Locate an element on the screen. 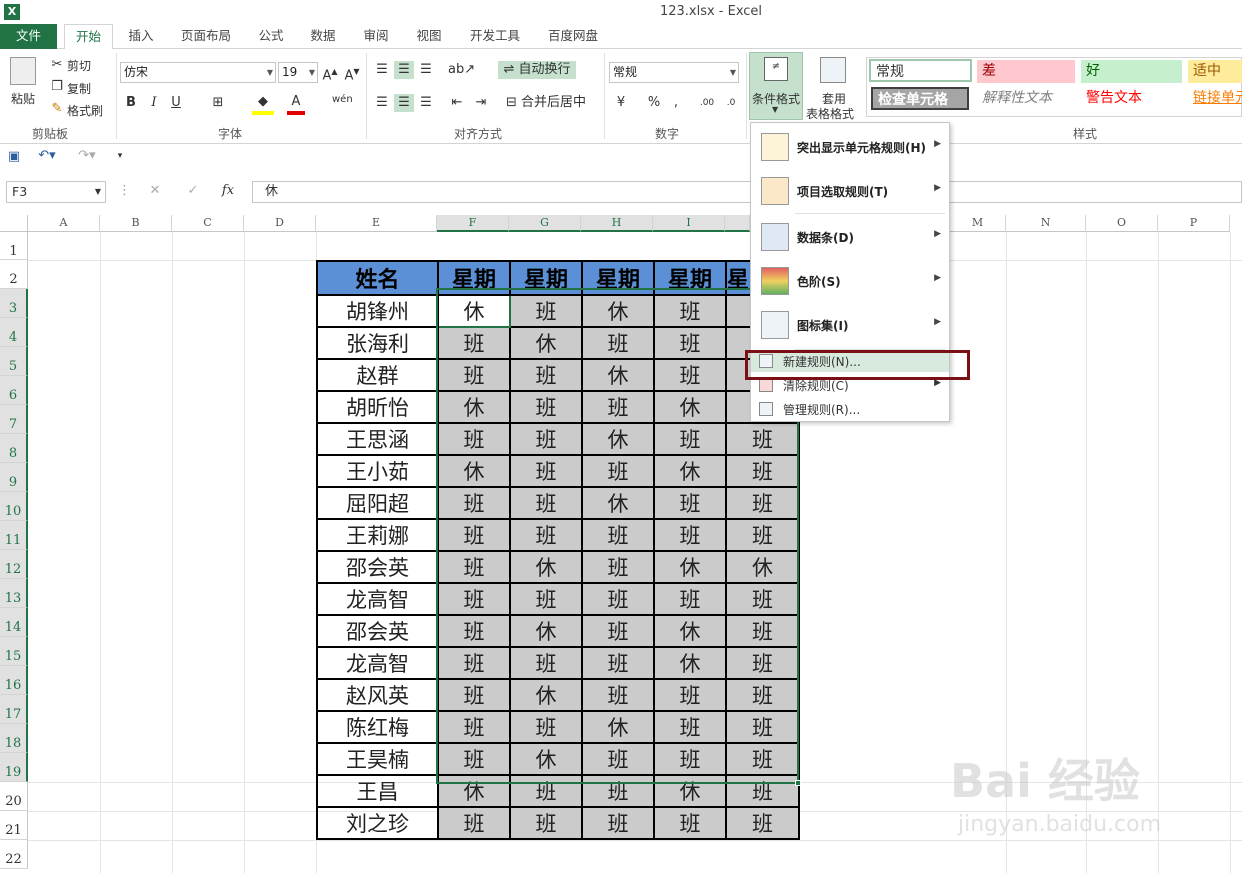 The width and height of the screenshot is (1242, 873). row-header: 21 is located at coordinates (14, 825).